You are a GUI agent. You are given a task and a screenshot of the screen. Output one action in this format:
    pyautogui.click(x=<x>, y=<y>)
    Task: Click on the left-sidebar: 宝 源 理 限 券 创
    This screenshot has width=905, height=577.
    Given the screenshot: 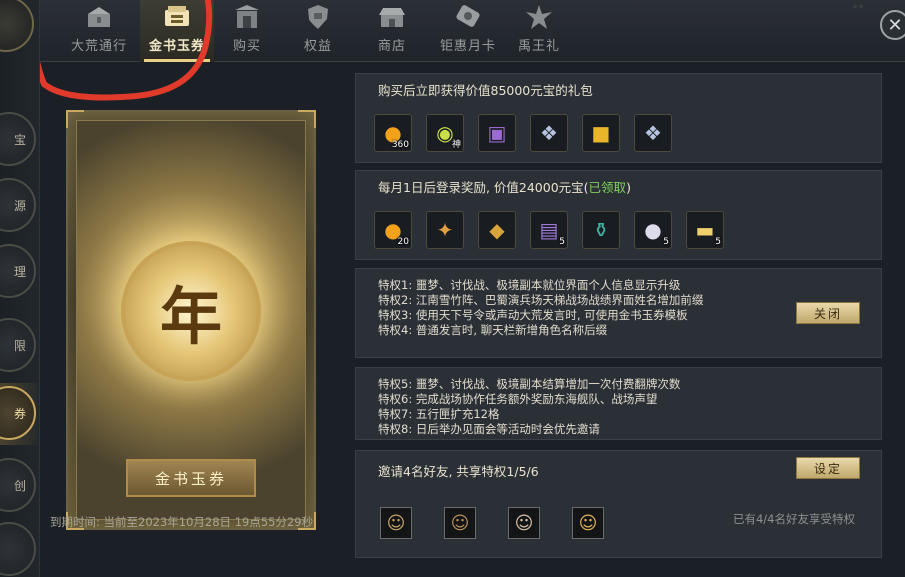 What is the action you would take?
    pyautogui.click(x=20, y=288)
    